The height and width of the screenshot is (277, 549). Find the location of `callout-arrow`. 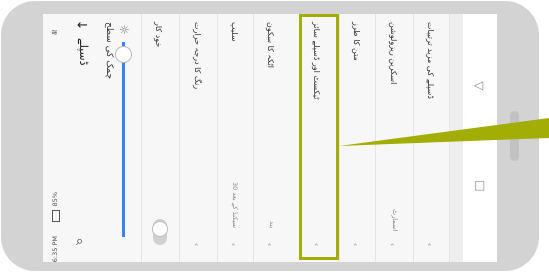

callout-arrow is located at coordinates (444, 132).